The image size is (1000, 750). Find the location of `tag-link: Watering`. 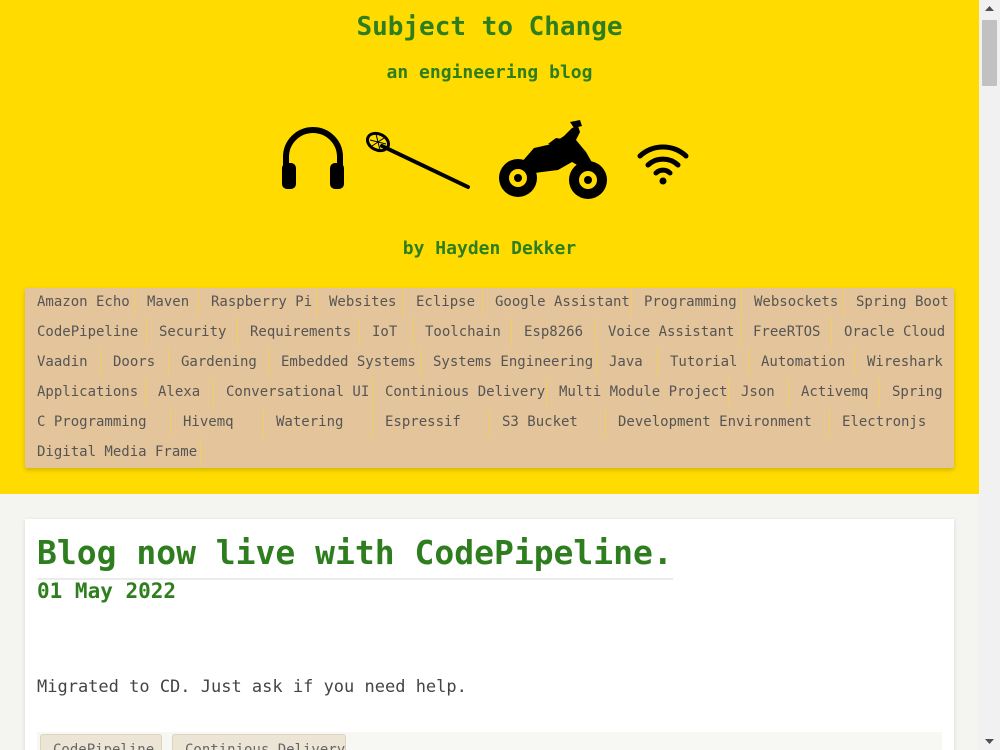

tag-link: Watering is located at coordinates (318, 422).